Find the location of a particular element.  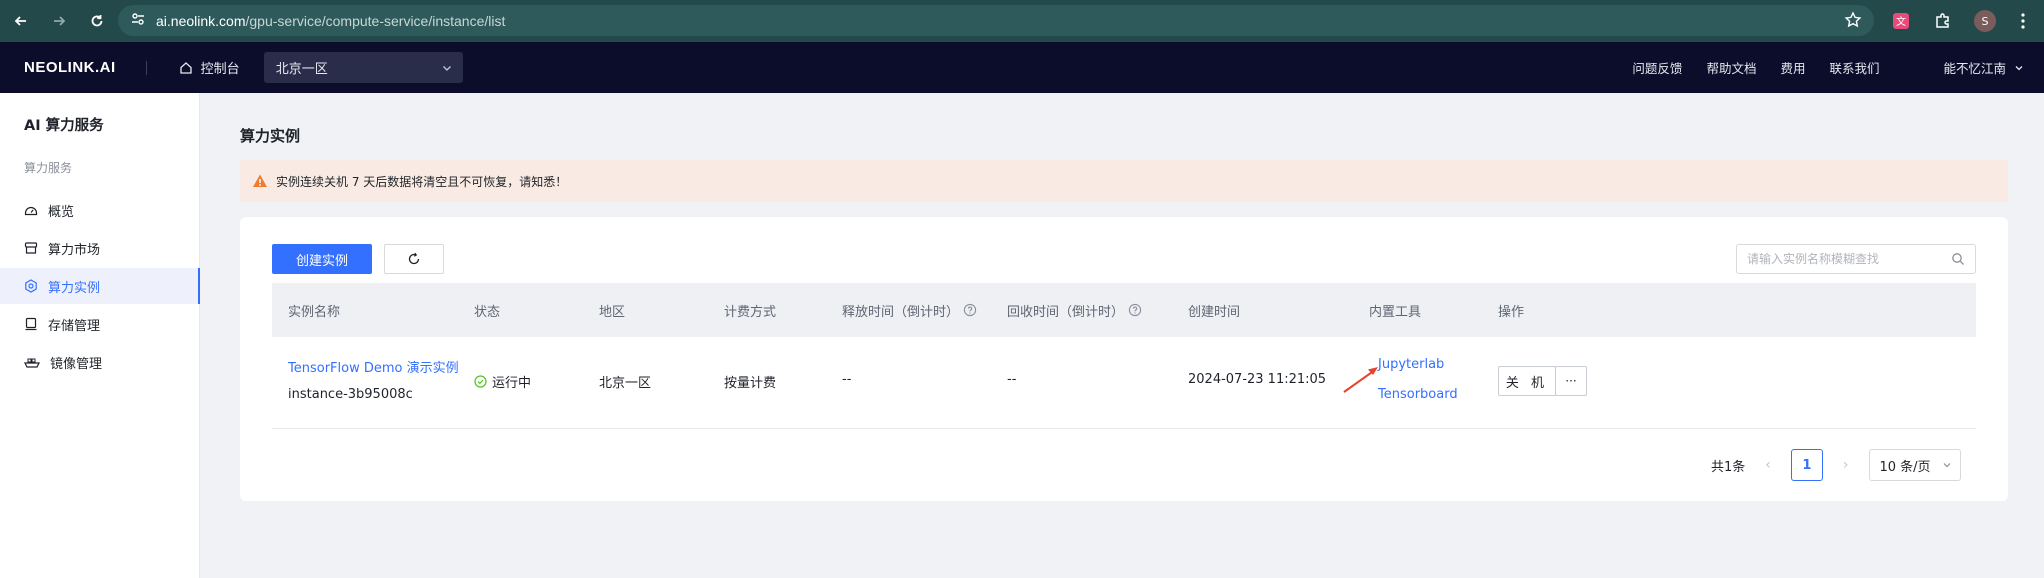

create-instance-button: 创建实例 is located at coordinates (322, 259).